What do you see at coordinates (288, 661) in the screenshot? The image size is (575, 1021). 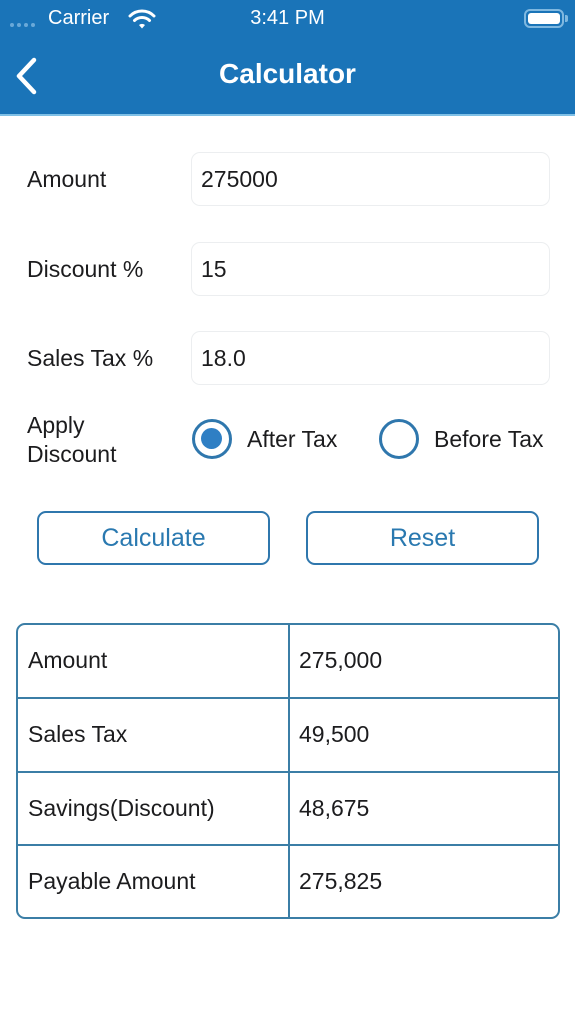 I see `table-row: Amount 275,000` at bounding box center [288, 661].